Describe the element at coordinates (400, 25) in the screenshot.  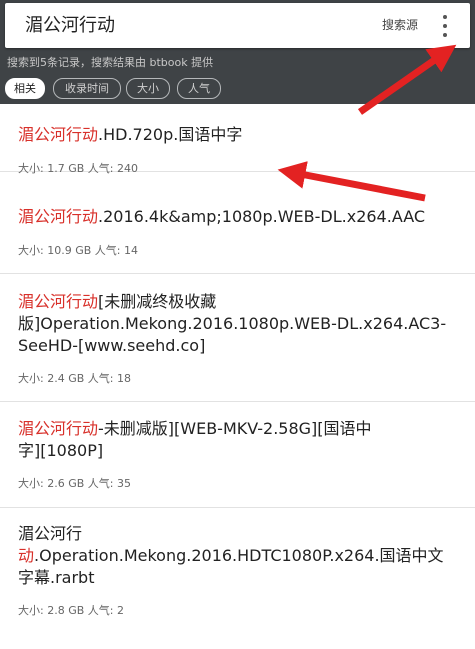
I see `search-source-button: 搜索源` at that location.